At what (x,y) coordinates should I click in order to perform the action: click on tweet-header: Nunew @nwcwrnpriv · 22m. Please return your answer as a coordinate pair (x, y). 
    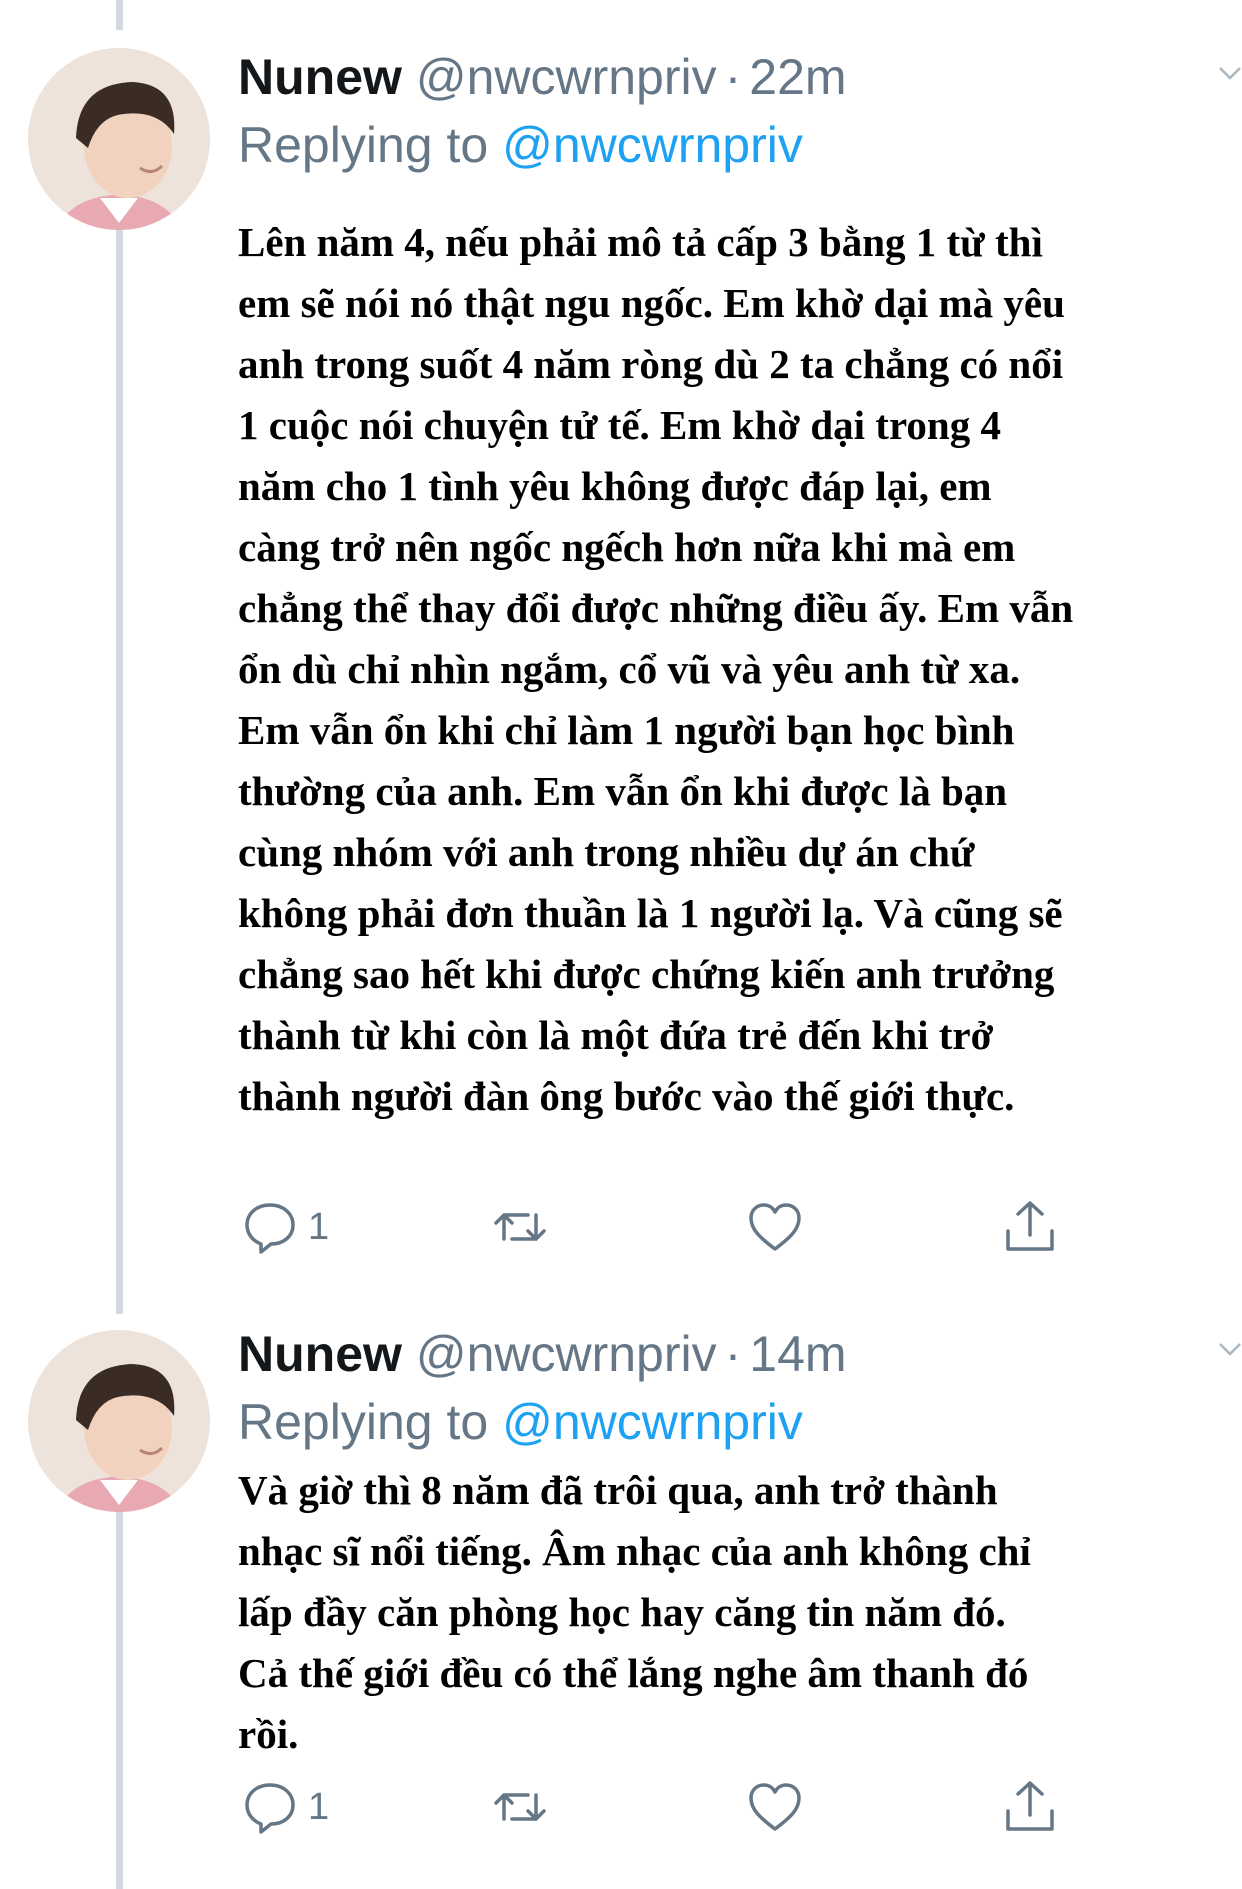
    Looking at the image, I should click on (542, 77).